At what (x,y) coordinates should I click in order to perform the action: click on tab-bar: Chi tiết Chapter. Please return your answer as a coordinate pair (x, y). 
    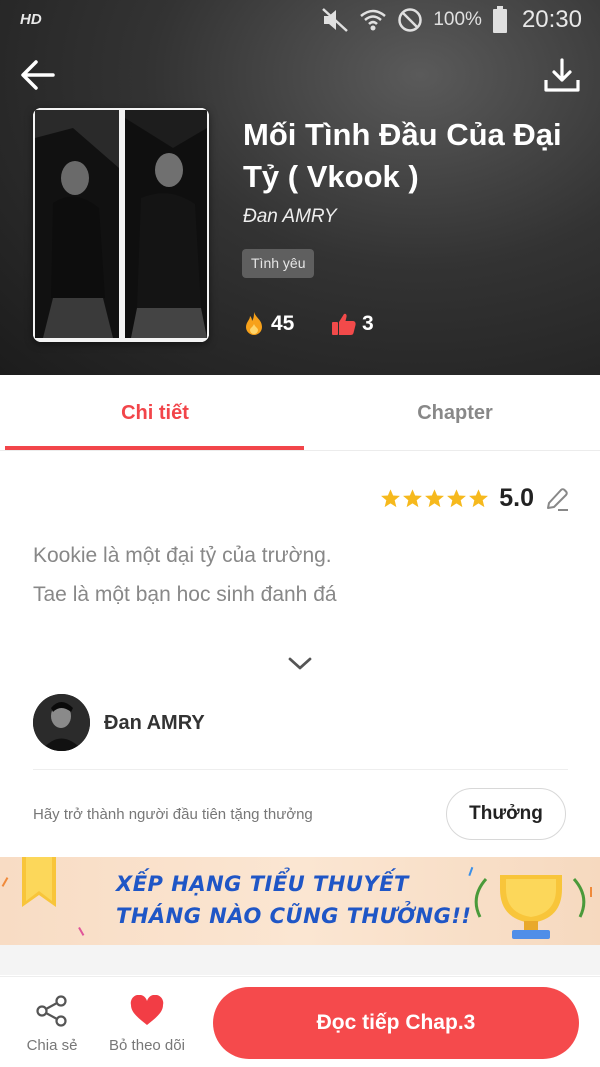
    Looking at the image, I should click on (300, 413).